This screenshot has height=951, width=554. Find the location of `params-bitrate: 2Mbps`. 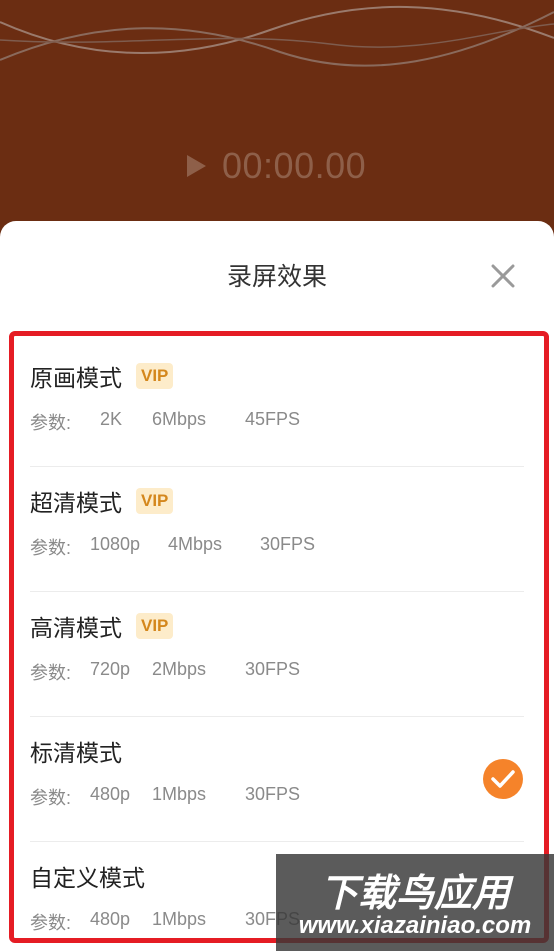

params-bitrate: 2Mbps is located at coordinates (179, 669).